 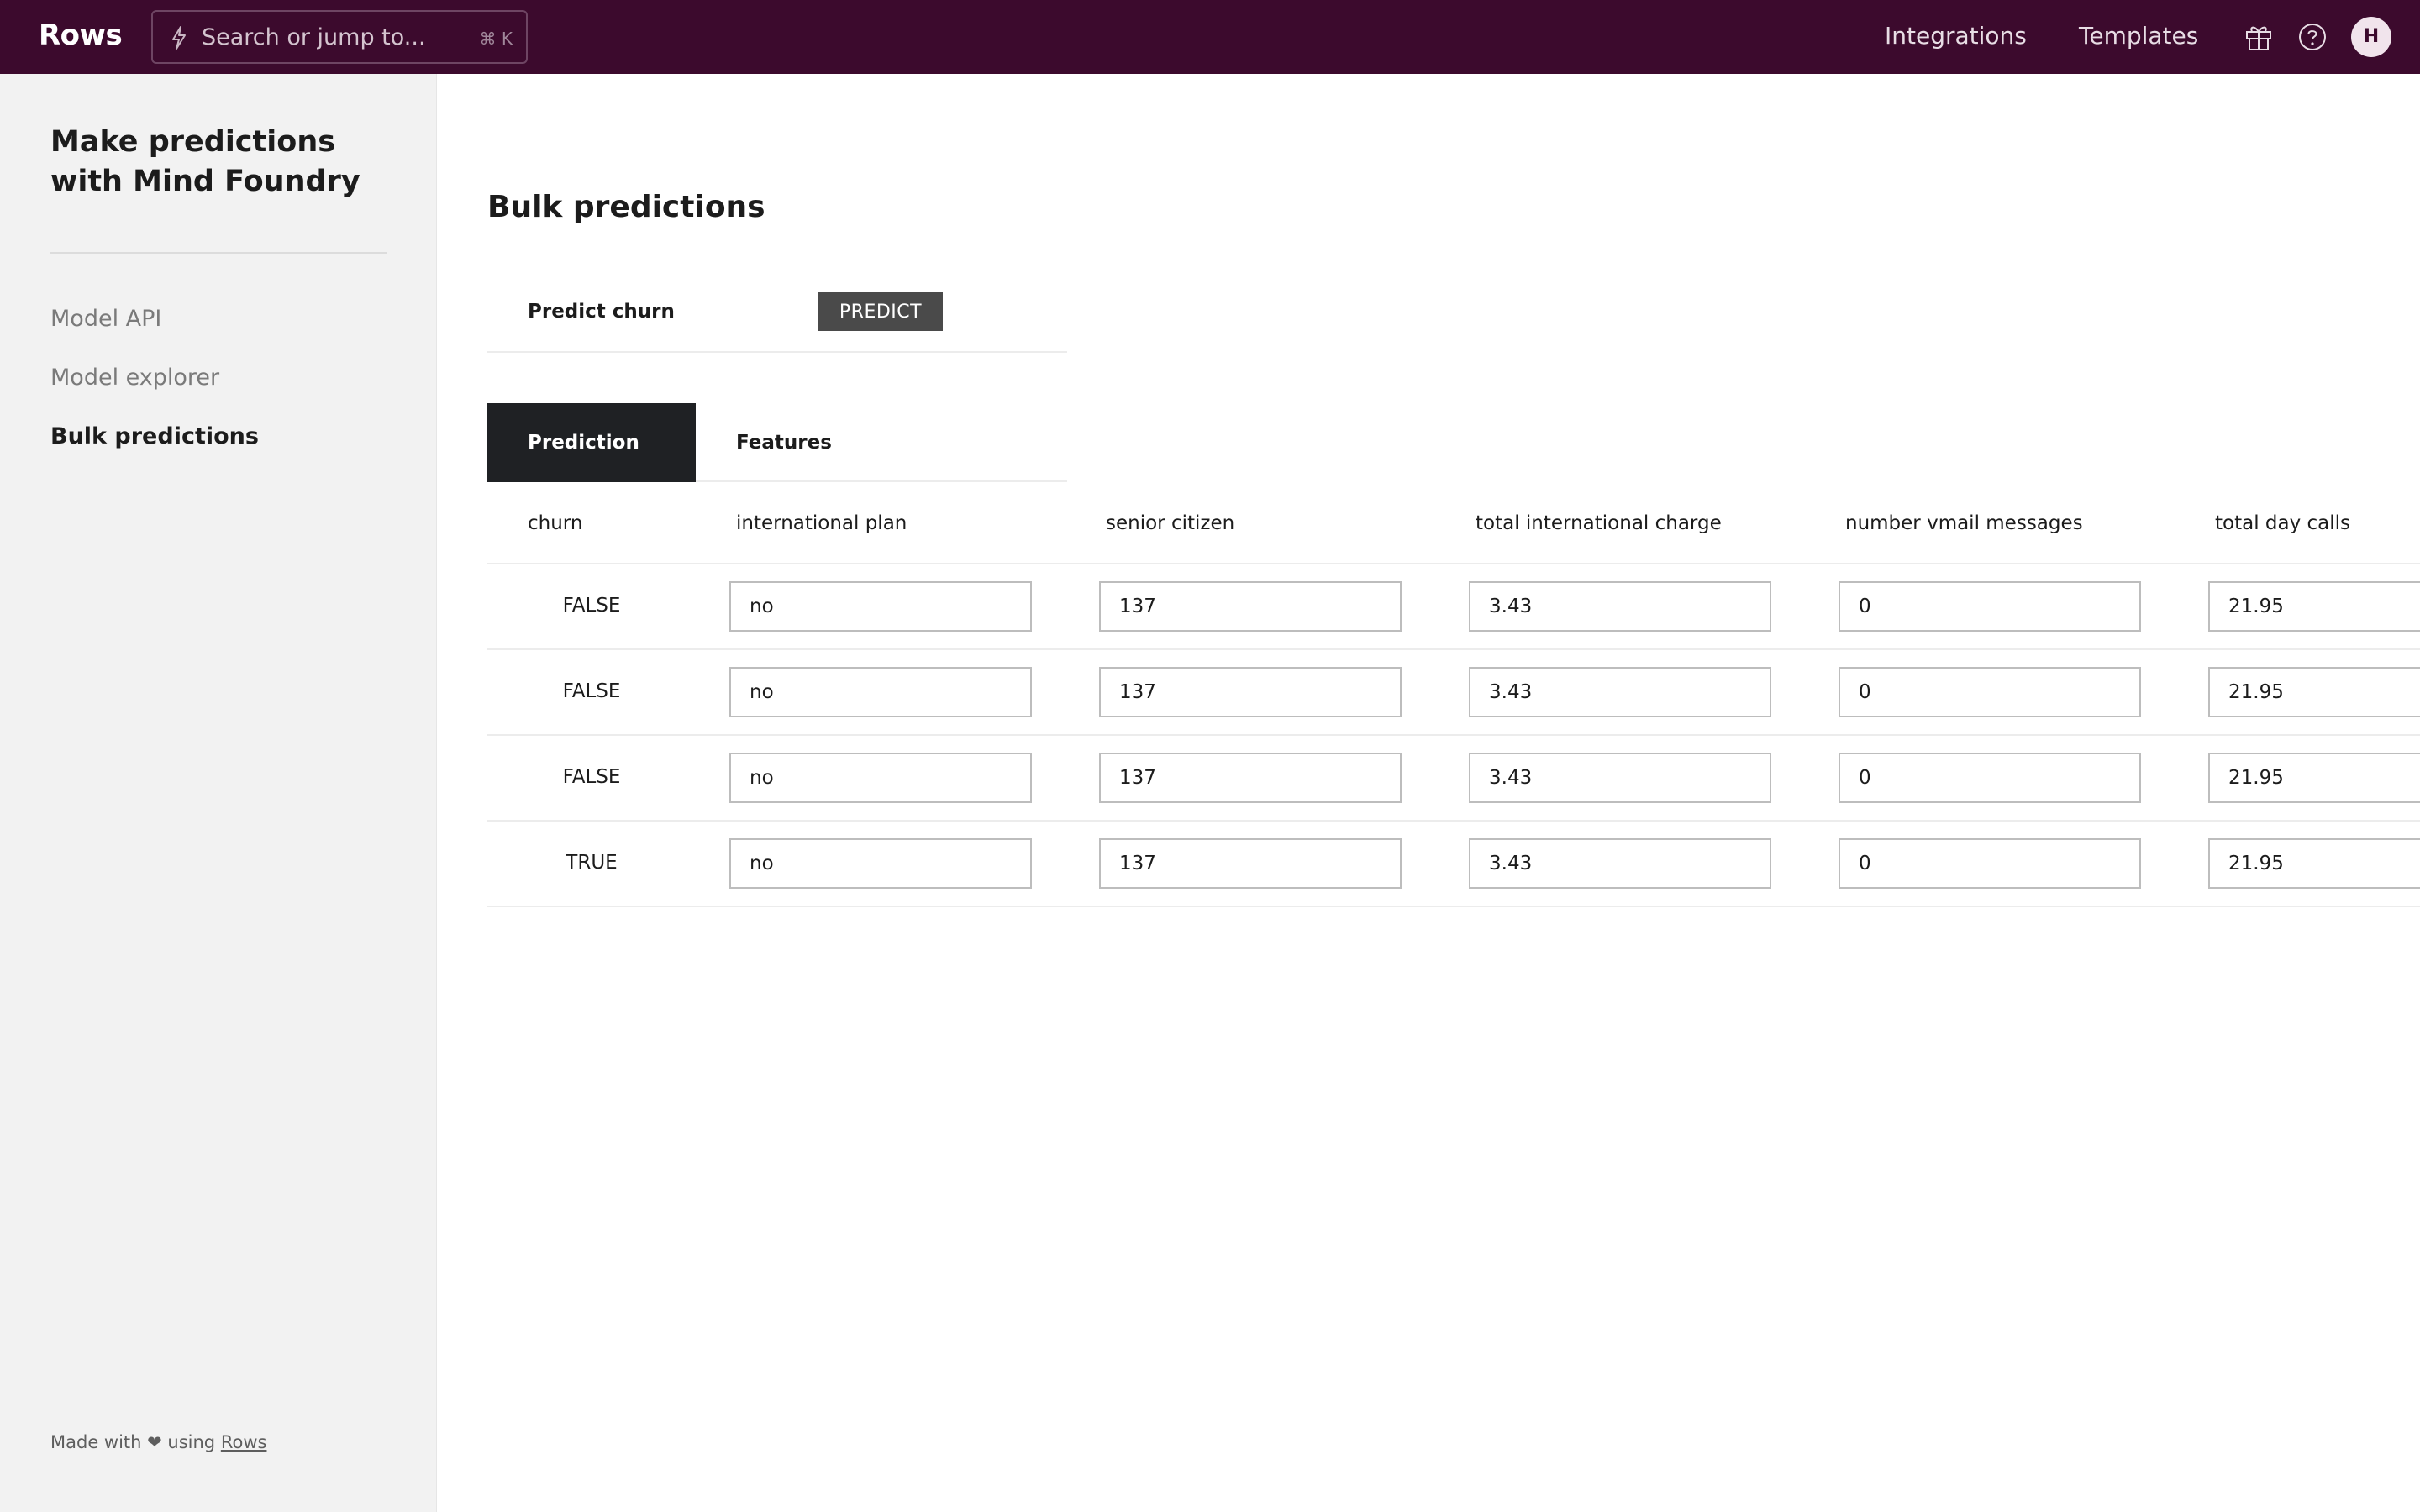 What do you see at coordinates (1170, 523) in the screenshot?
I see `header-senior-citizen: senior citizen` at bounding box center [1170, 523].